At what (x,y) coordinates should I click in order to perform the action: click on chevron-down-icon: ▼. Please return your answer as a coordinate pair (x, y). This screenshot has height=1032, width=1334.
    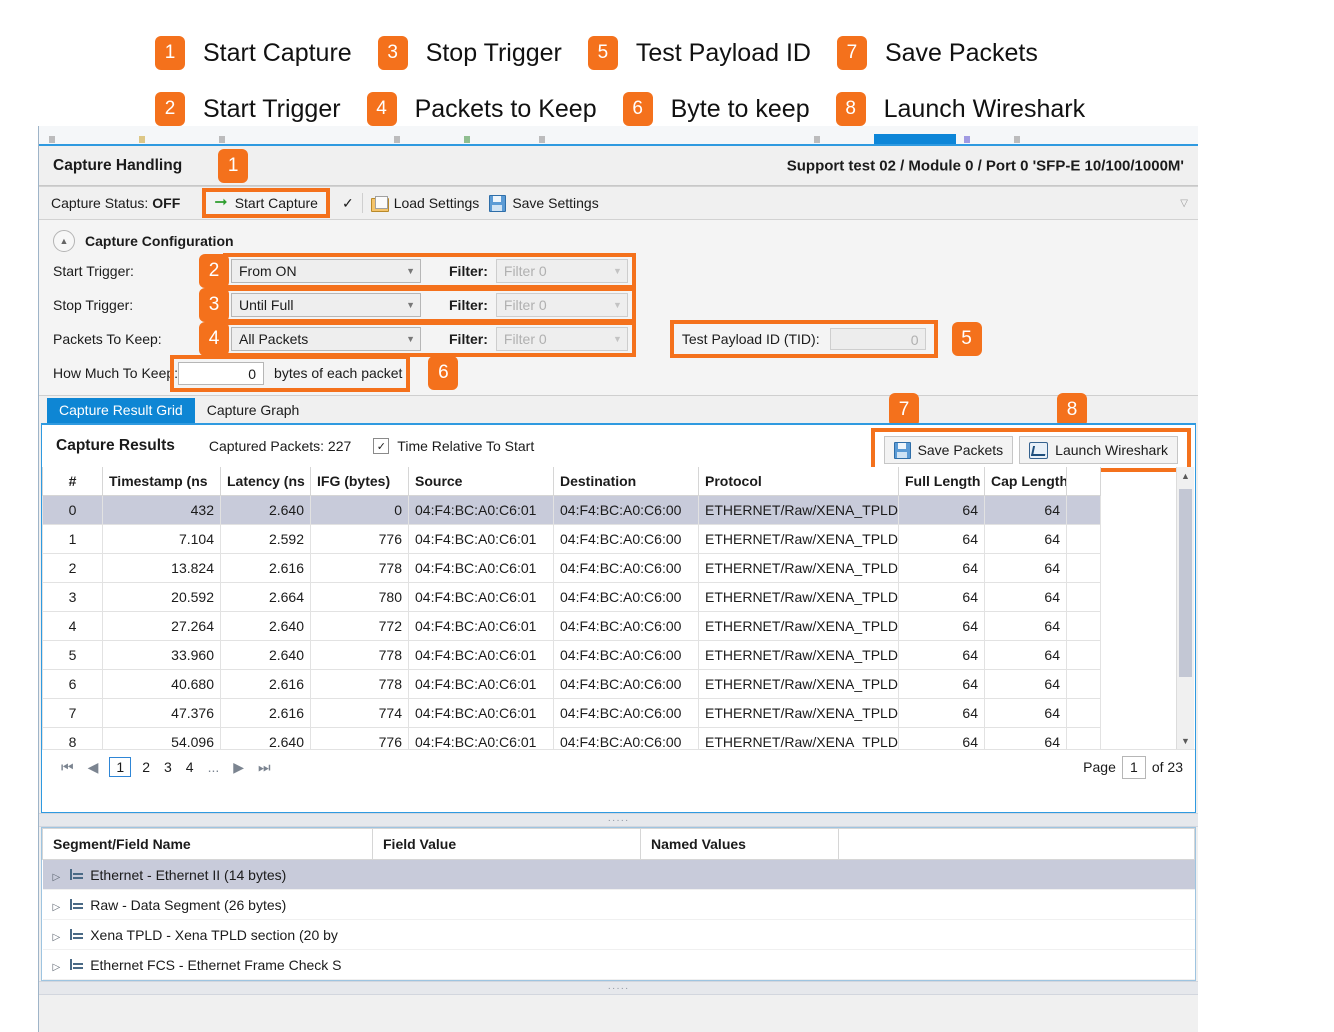
    Looking at the image, I should click on (617, 271).